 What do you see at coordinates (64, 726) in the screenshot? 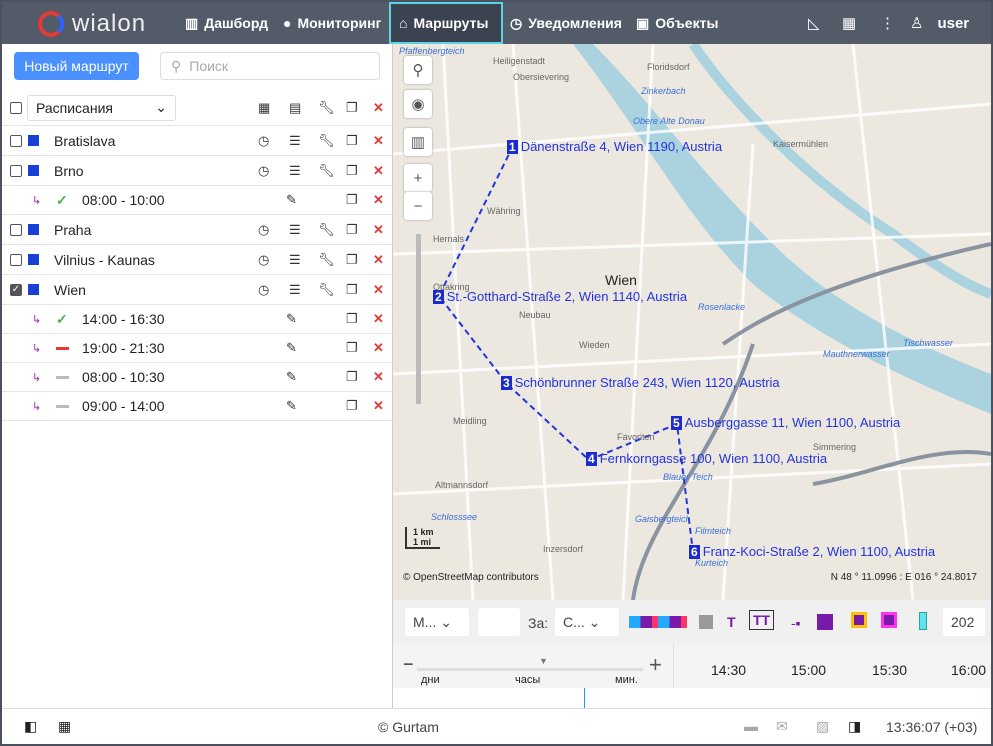
I see `apps-icon: ▦` at bounding box center [64, 726].